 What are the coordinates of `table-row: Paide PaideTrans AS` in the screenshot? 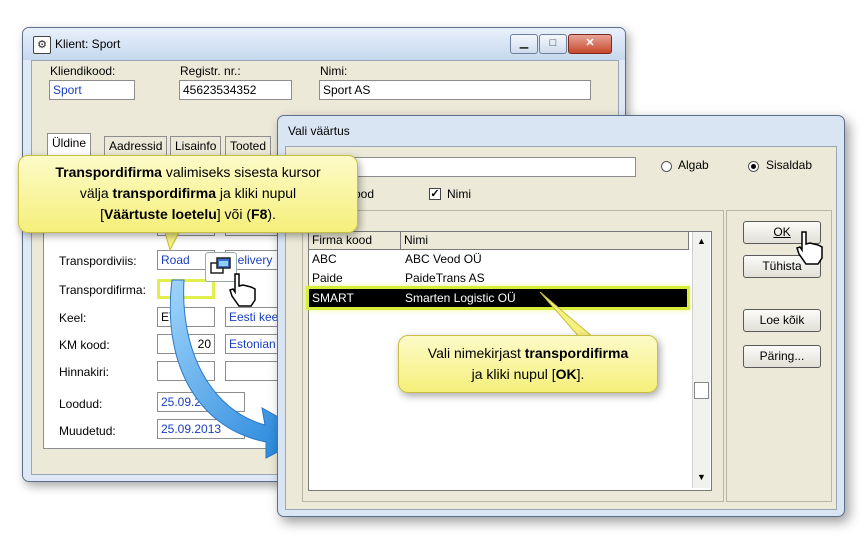 It's located at (499, 278).